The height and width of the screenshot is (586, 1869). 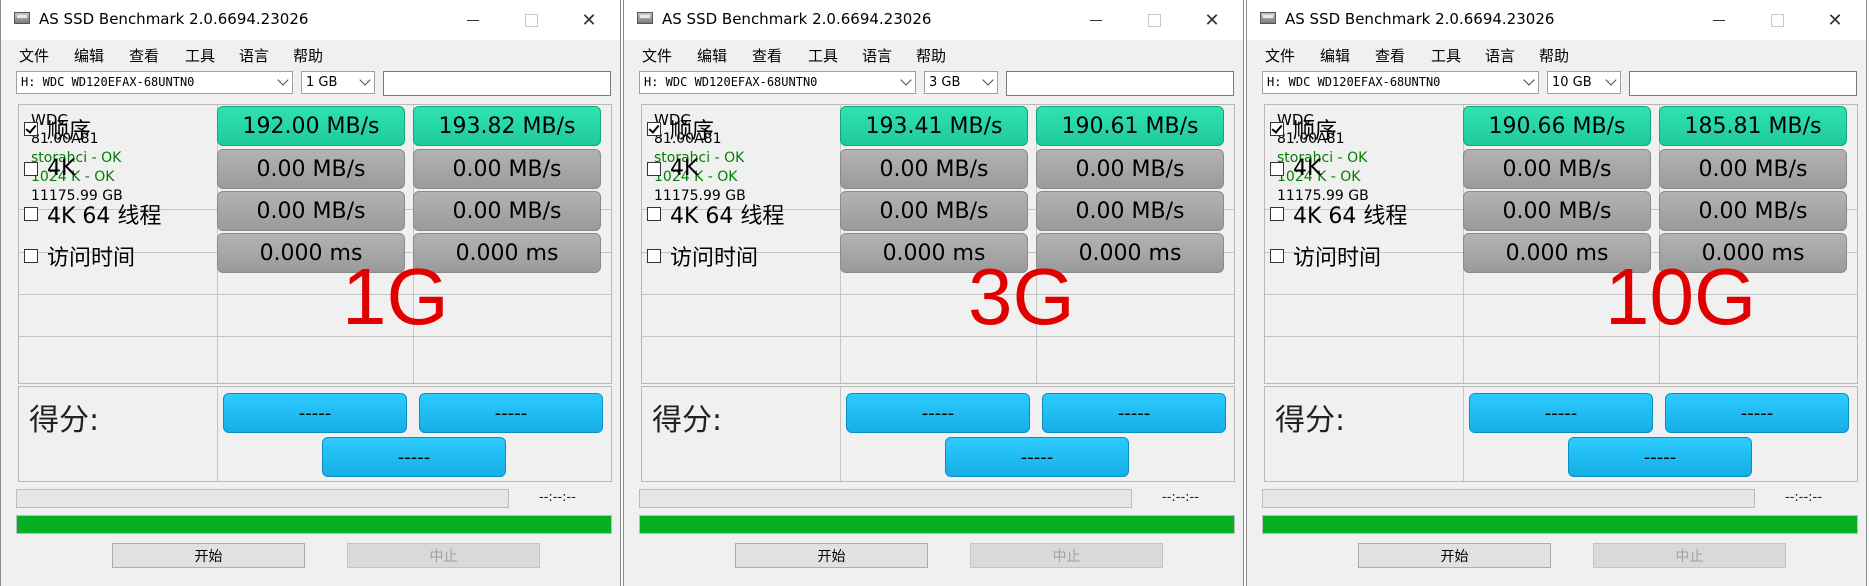 I want to click on chevron-down-icon, so click(x=1529, y=80).